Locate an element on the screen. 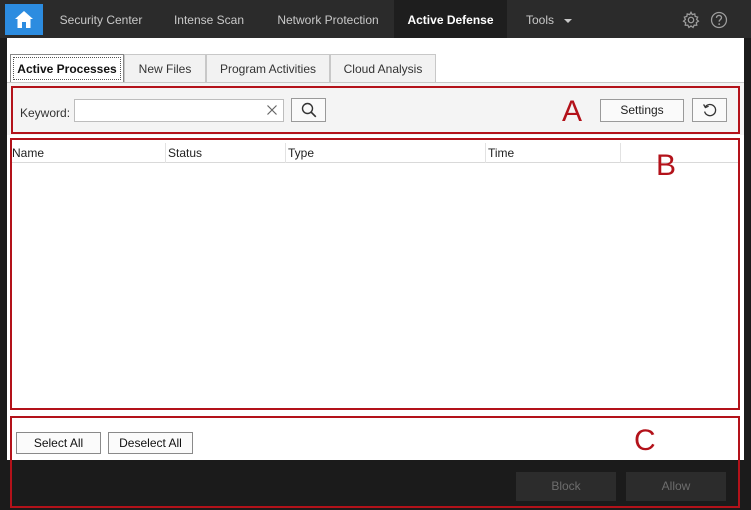 This screenshot has width=751, height=510. nav-network-protection: Network Protection is located at coordinates (328, 19).